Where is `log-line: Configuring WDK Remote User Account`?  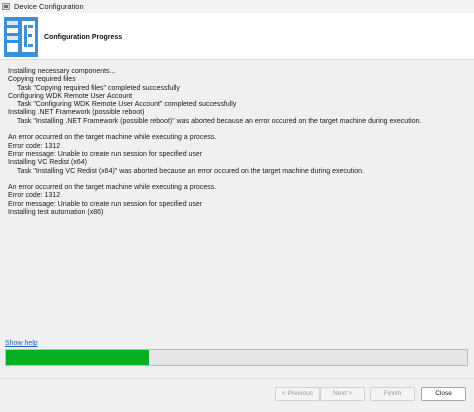
log-line: Configuring WDK Remote User Account is located at coordinates (70, 96).